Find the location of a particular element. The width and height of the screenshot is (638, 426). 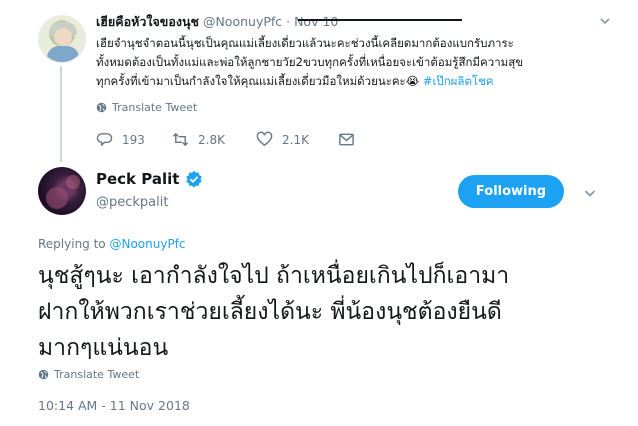

main-author-name-row: Peck Palit is located at coordinates (149, 179).